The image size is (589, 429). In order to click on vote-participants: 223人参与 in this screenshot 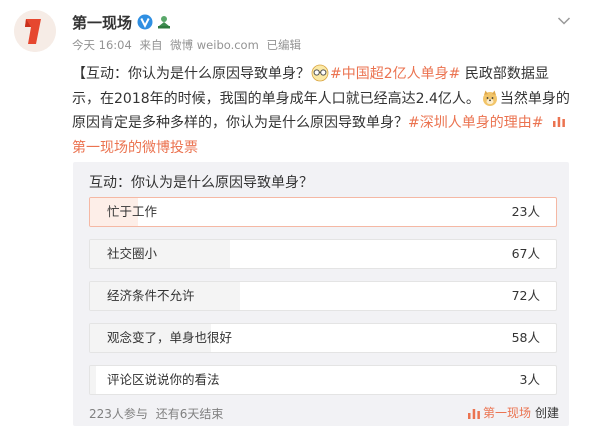, I will do `click(118, 414)`.